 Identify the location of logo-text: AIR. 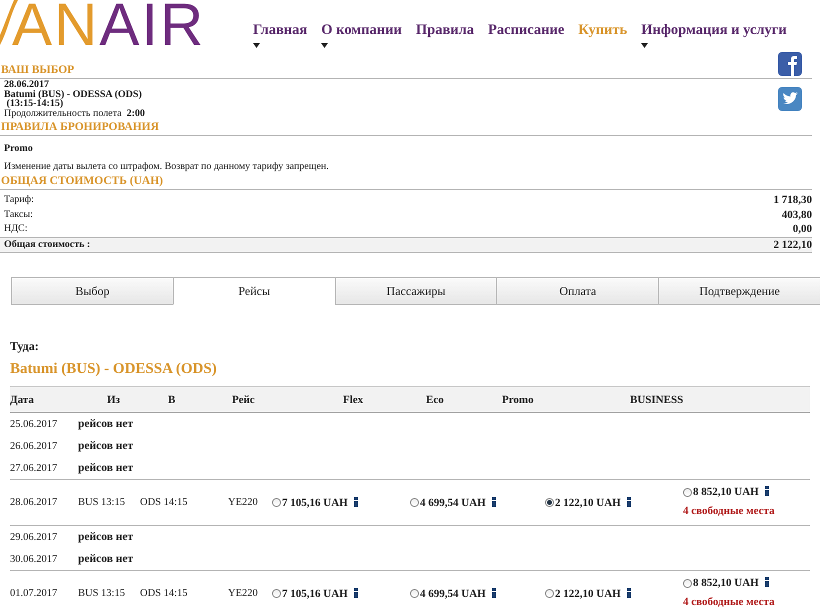
(152, 25).